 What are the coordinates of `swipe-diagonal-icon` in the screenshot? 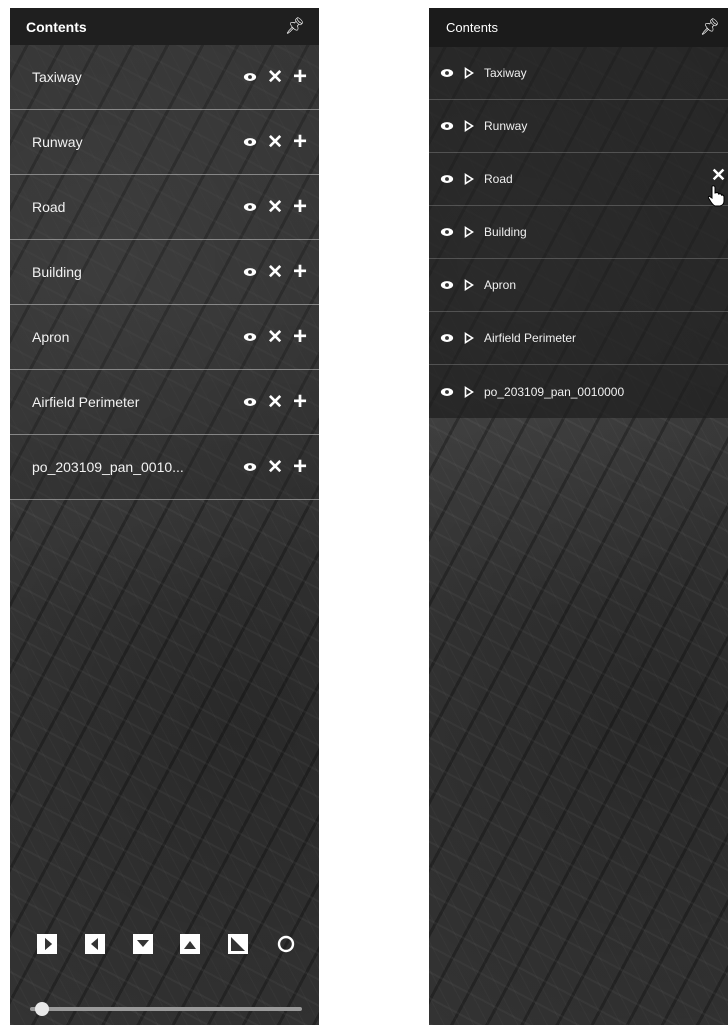 It's located at (238, 944).